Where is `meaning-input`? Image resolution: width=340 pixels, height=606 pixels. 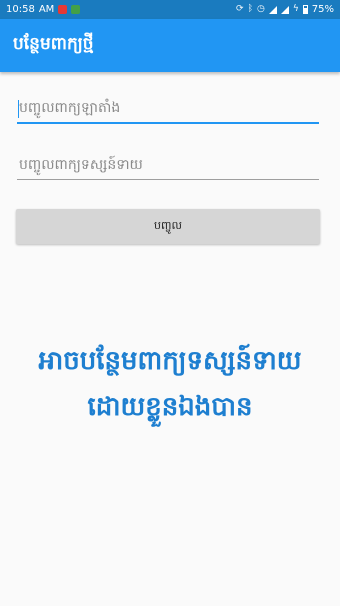
meaning-input is located at coordinates (168, 165).